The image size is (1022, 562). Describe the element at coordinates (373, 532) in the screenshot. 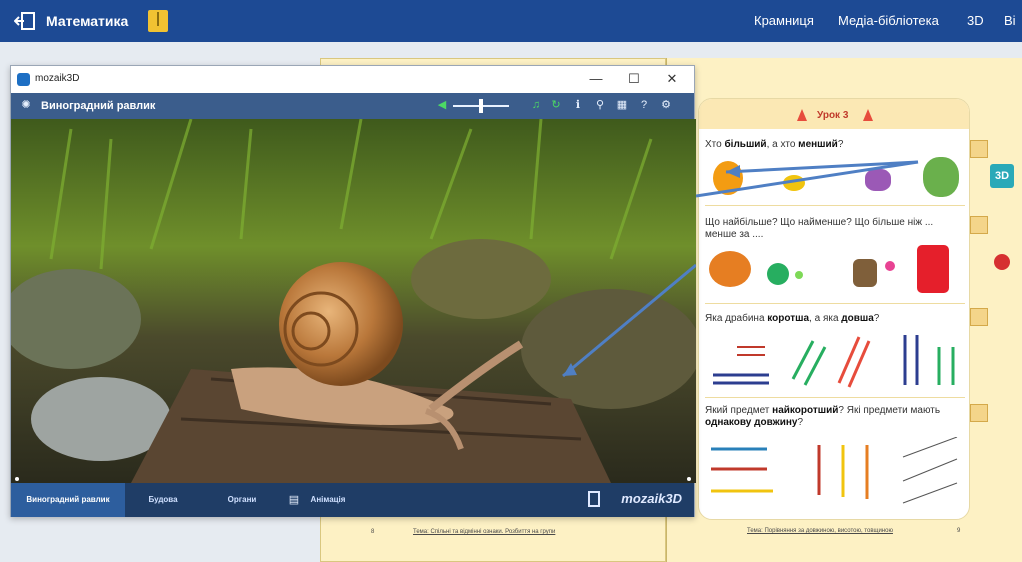

I see `page-number-left: 8` at that location.